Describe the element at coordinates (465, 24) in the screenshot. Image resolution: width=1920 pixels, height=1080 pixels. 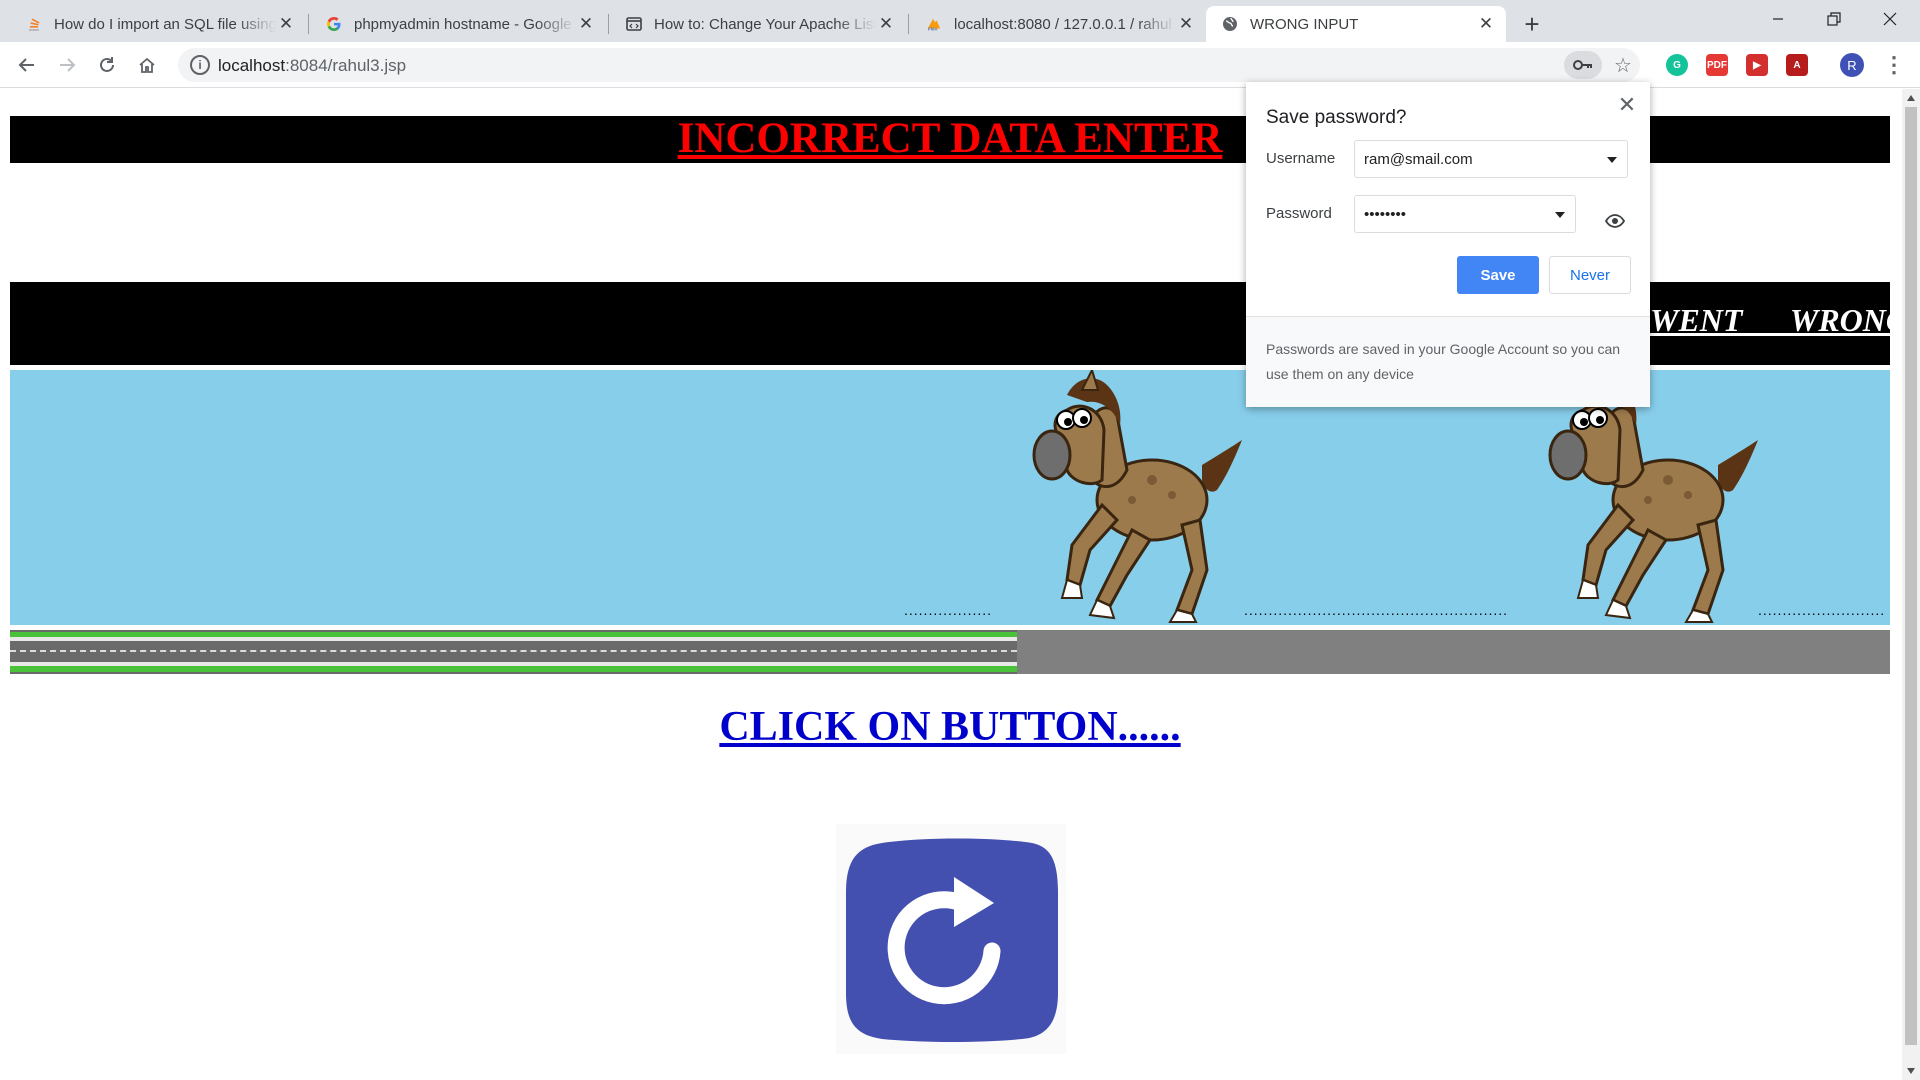
I see `tab-title: phpmyadmin hostname - Google Search` at that location.